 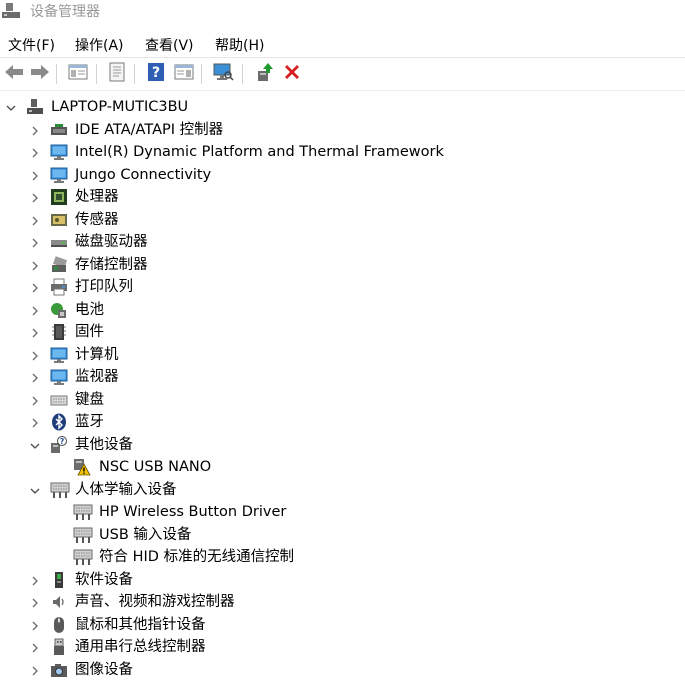 I want to click on tree-item: 计算机, so click(x=342, y=355).